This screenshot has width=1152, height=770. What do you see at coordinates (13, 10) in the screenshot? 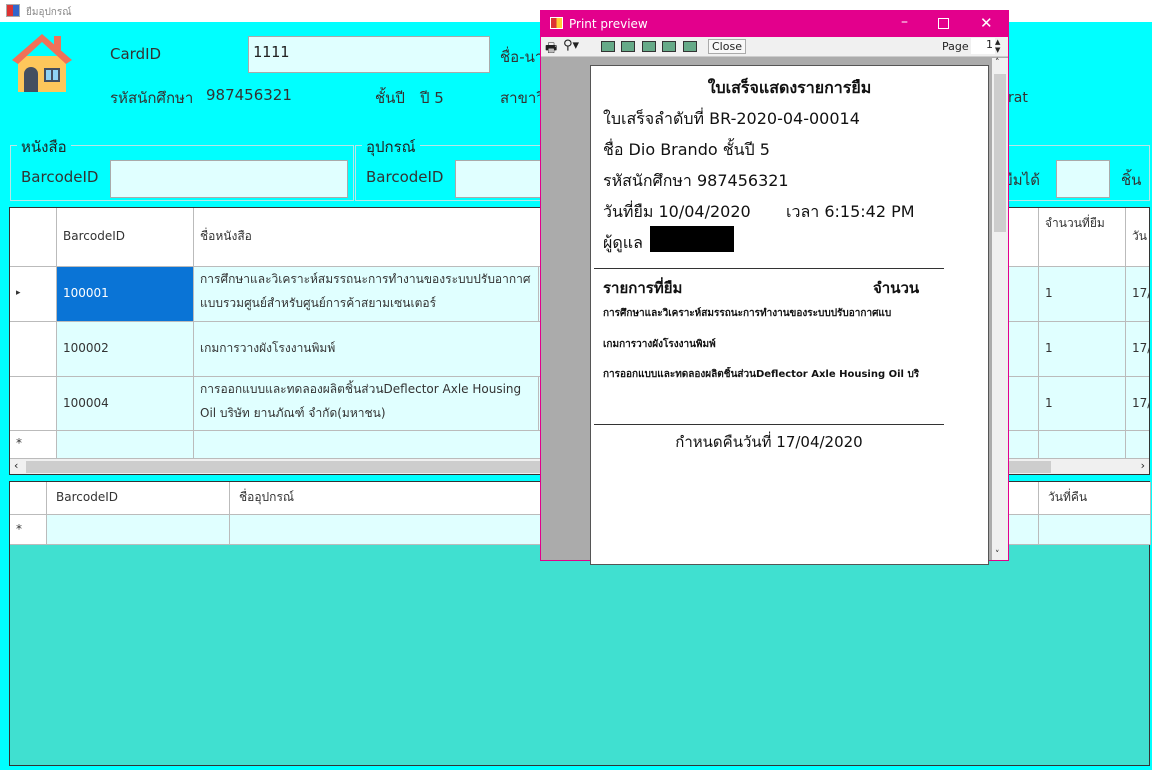
I see `app-icon` at bounding box center [13, 10].